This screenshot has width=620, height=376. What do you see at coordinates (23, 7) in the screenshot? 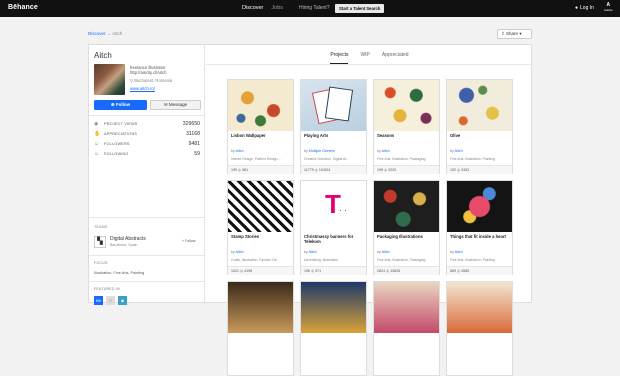
I see `behance-logo: Bēhance` at bounding box center [23, 7].